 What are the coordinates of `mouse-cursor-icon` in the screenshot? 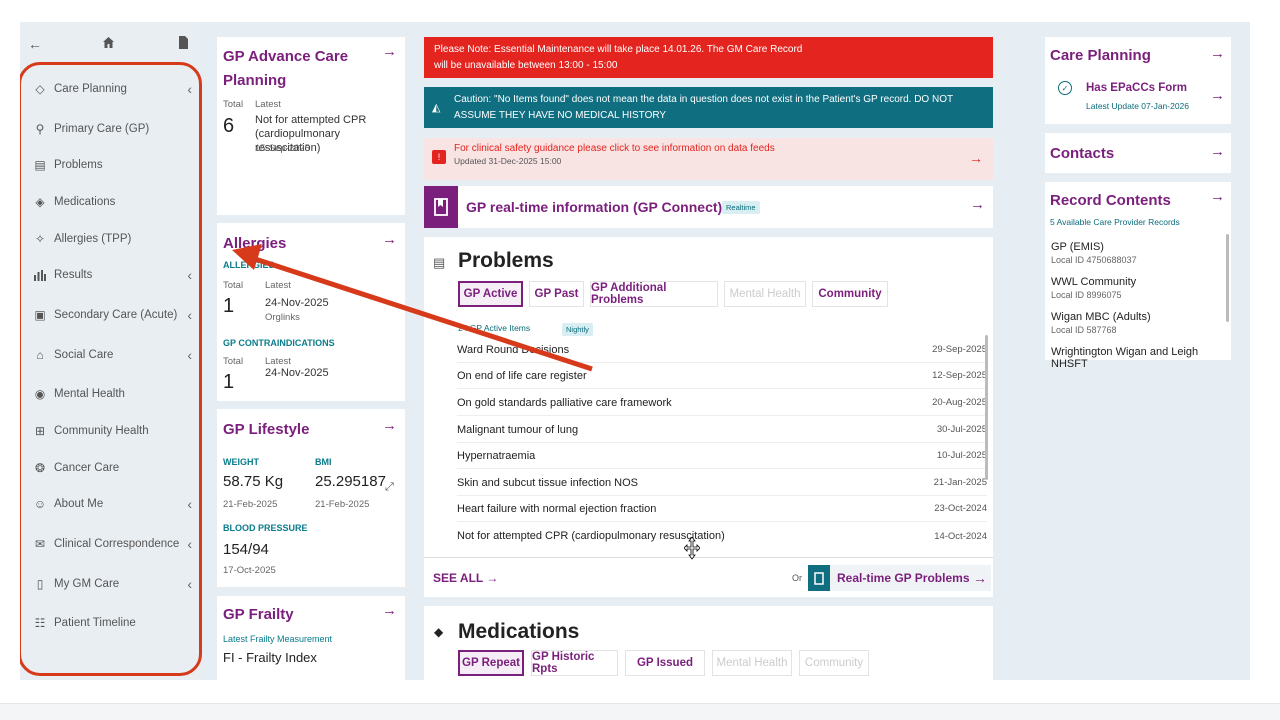 It's located at (692, 548).